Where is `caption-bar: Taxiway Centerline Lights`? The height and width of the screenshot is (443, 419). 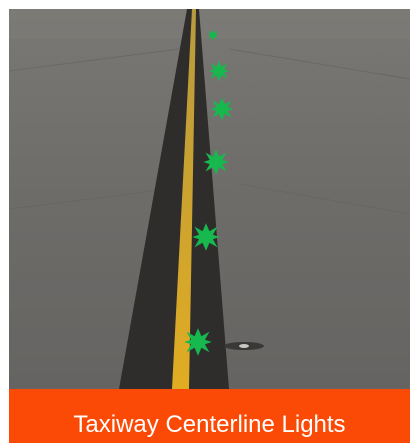
caption-bar: Taxiway Centerline Lights is located at coordinates (209, 416).